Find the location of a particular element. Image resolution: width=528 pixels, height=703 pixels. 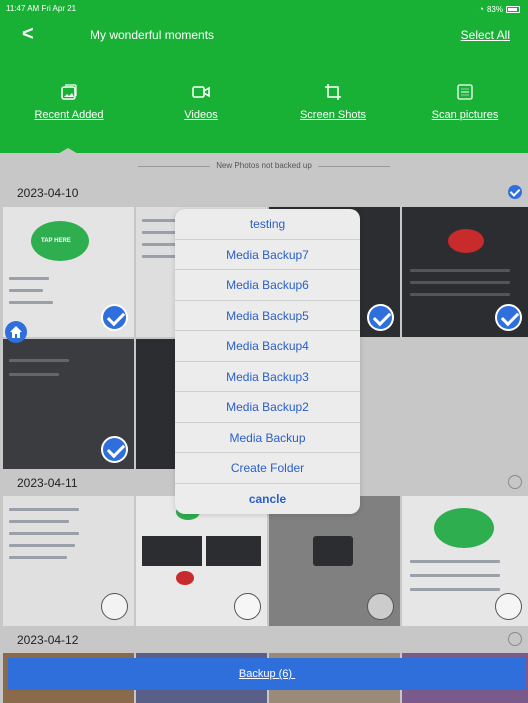

thumb-text: TAP HERE is located at coordinates (56, 241).